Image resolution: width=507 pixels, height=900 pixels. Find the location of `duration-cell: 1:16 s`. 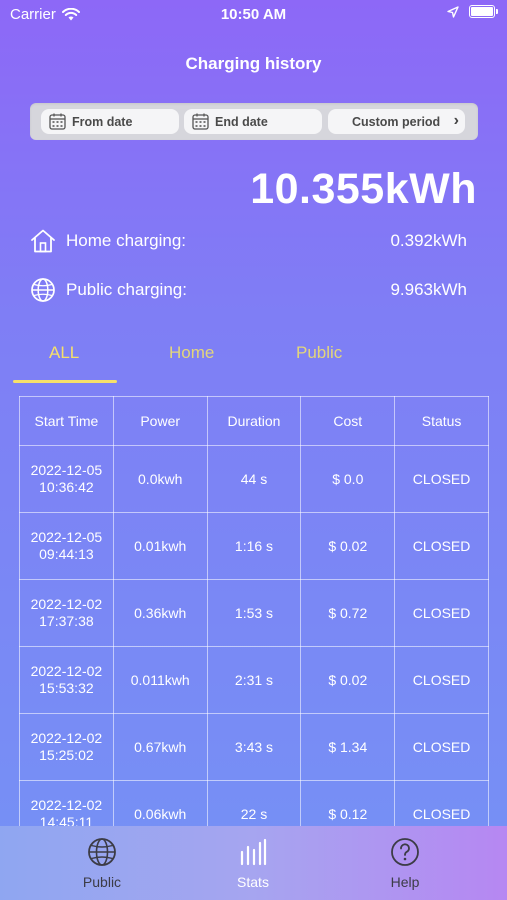

duration-cell: 1:16 s is located at coordinates (254, 546).